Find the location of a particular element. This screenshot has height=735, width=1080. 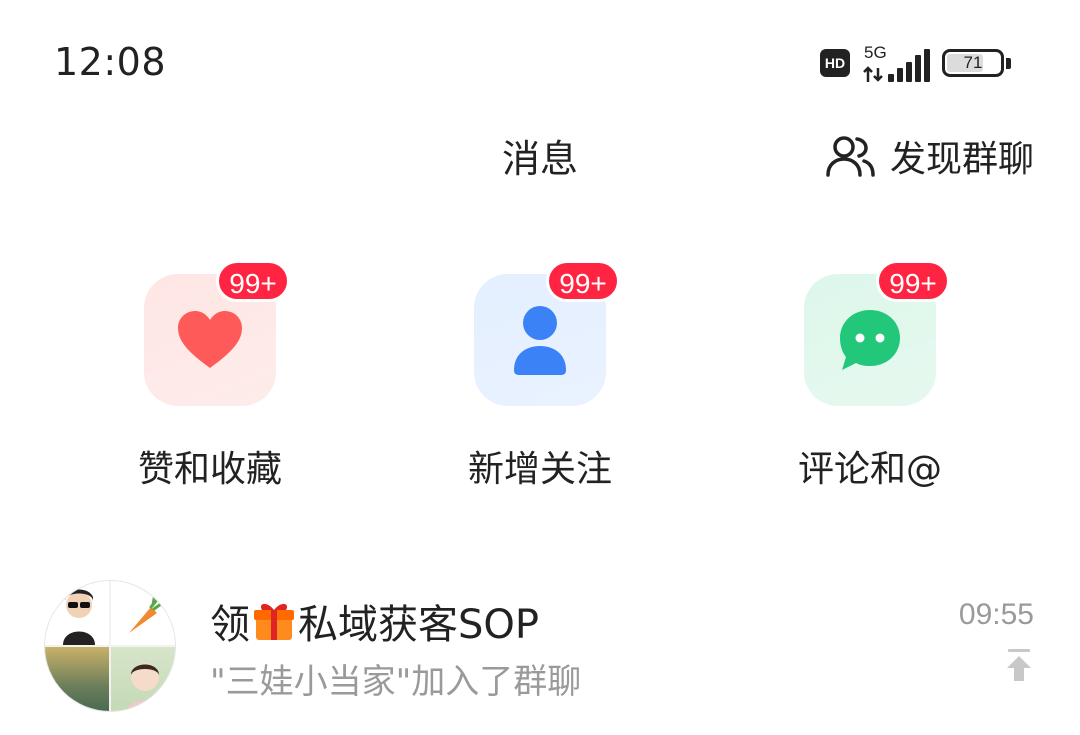

likes-icon-tile: 99+ is located at coordinates (217, 333).